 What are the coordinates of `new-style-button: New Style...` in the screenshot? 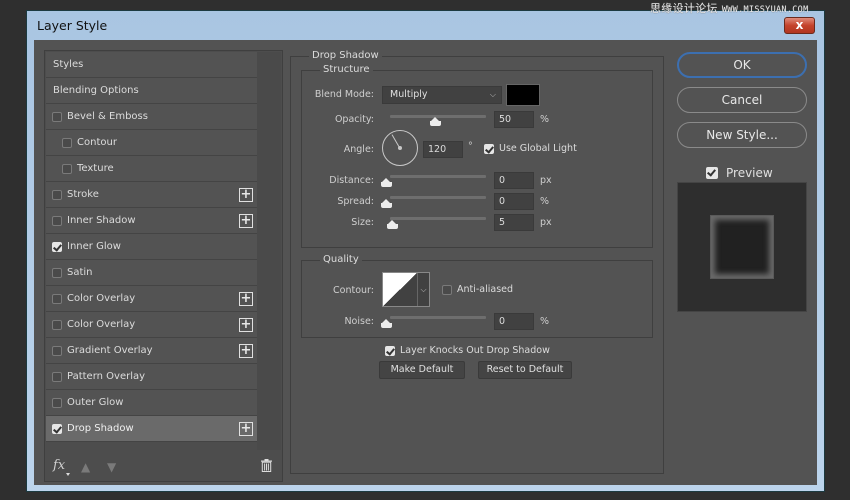 It's located at (742, 135).